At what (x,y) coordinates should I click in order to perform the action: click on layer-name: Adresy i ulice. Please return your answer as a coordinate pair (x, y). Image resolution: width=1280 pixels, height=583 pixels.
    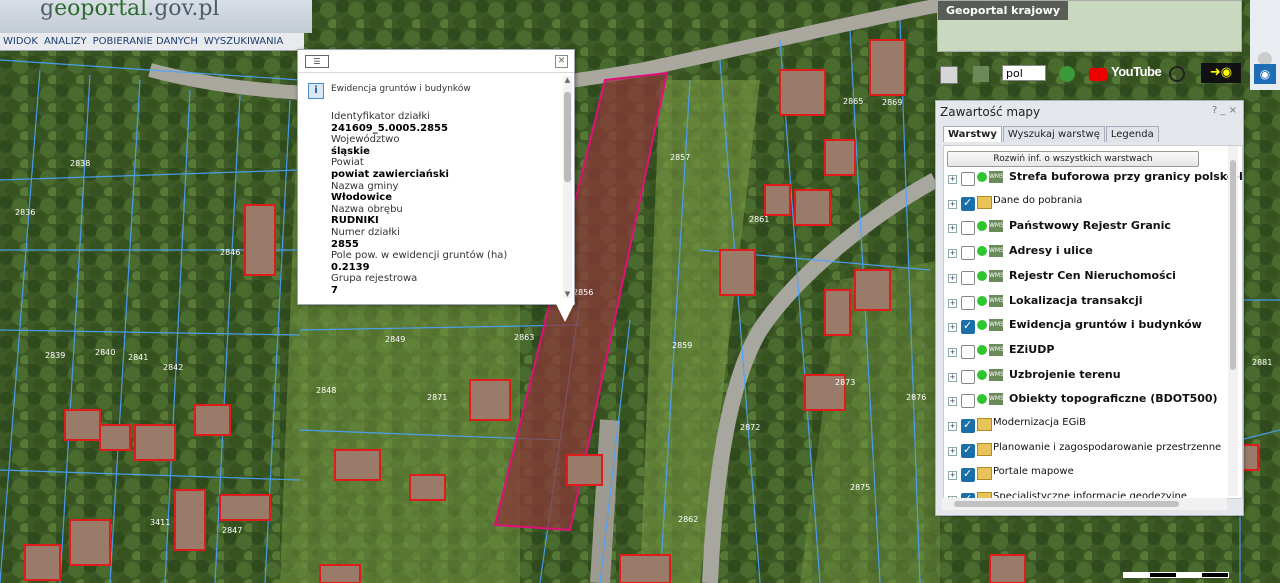
    Looking at the image, I should click on (1051, 250).